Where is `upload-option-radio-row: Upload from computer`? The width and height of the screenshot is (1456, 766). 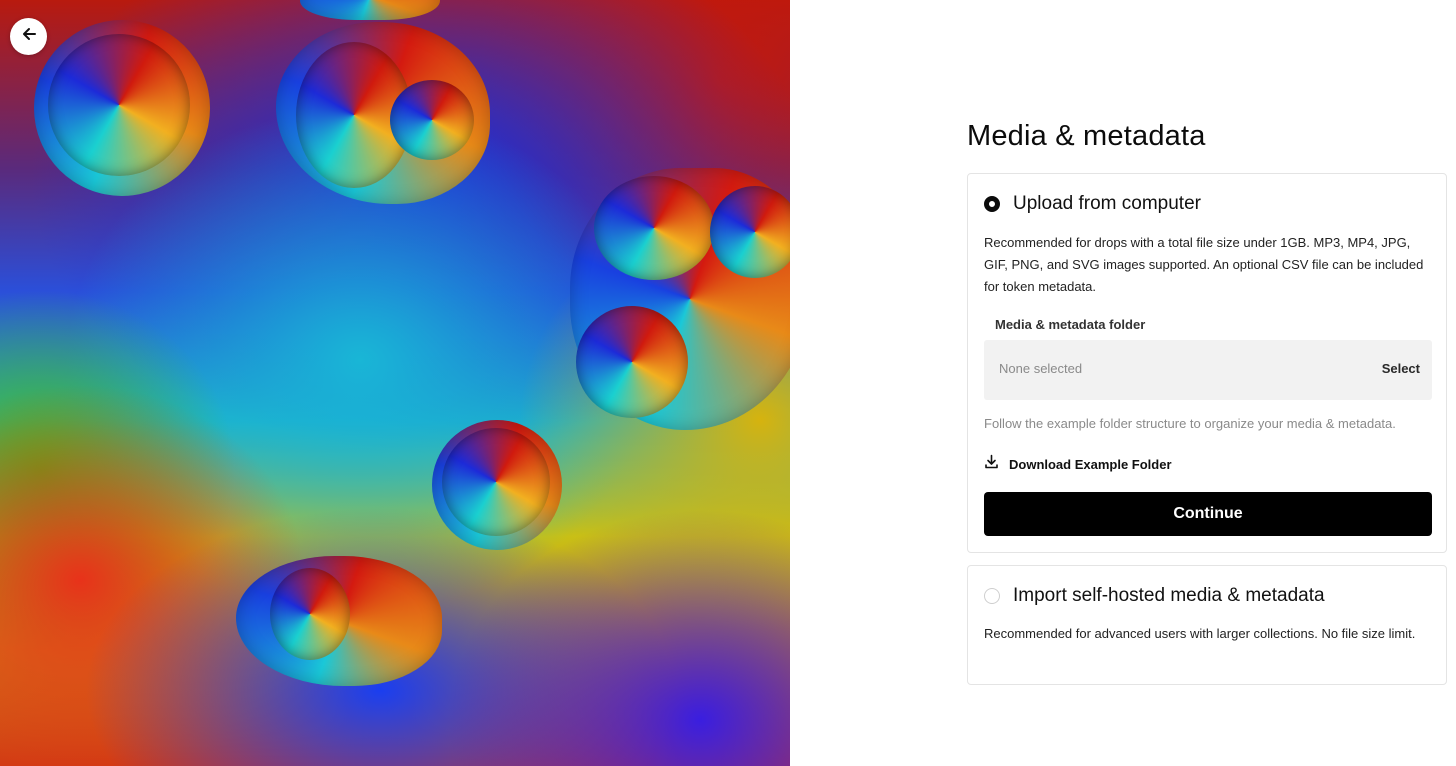 upload-option-radio-row: Upload from computer is located at coordinates (1092, 204).